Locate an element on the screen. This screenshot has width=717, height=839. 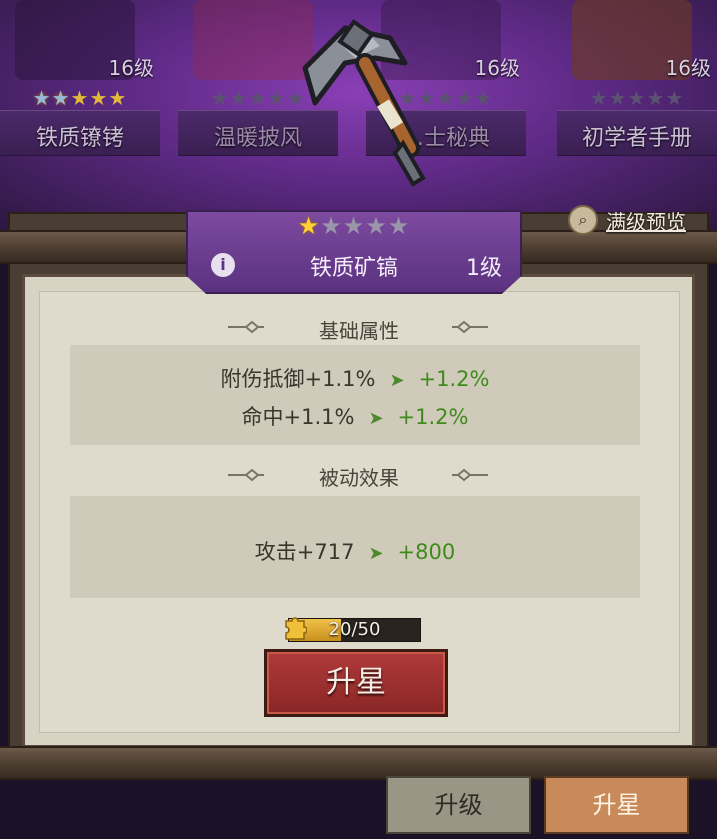
stat-current: 攻击+717 is located at coordinates (304, 552).